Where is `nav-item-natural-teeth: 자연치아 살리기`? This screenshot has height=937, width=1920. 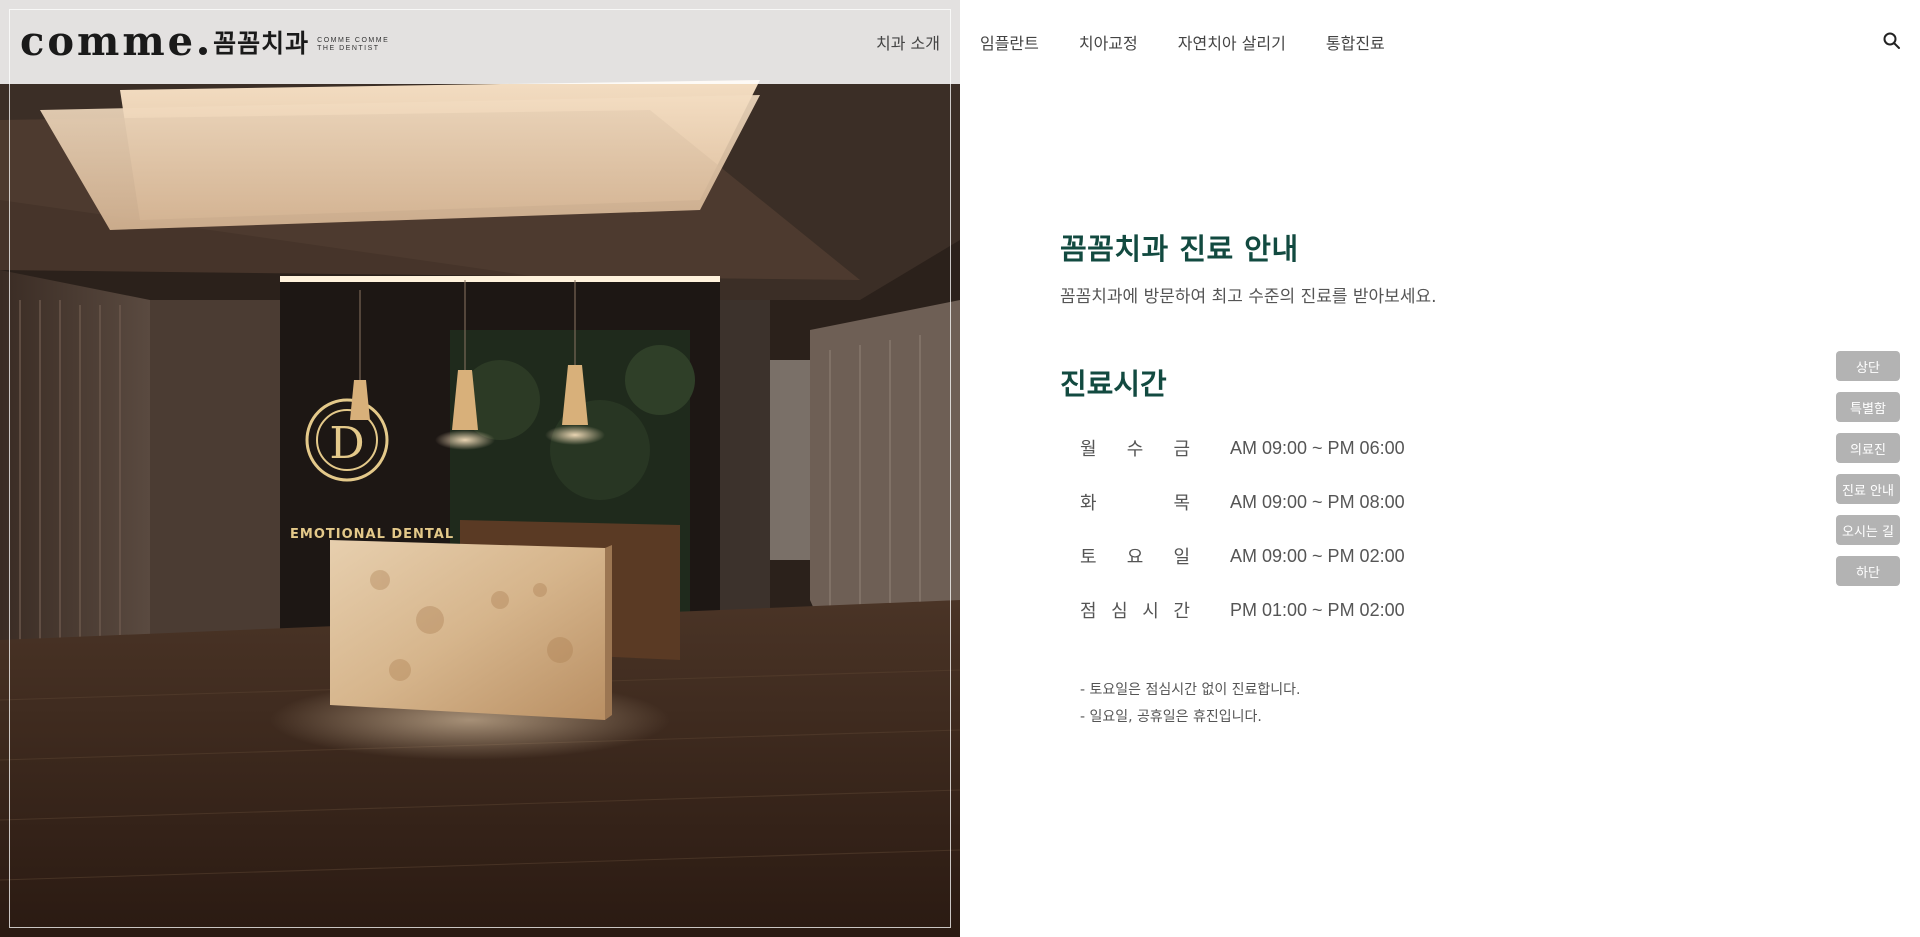 nav-item-natural-teeth: 자연치아 살리기 is located at coordinates (1232, 42).